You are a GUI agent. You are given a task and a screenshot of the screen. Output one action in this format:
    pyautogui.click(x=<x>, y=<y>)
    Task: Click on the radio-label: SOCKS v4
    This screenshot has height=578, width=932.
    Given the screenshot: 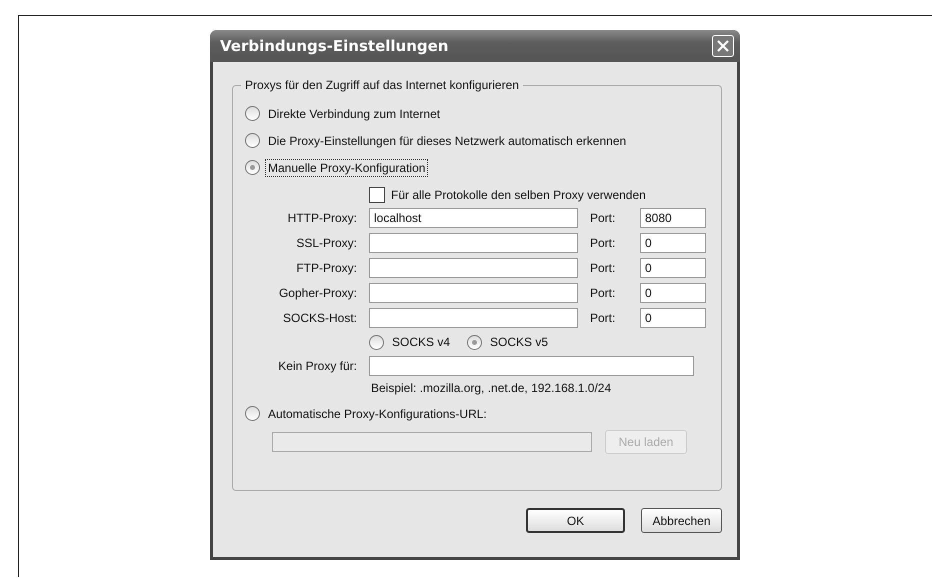 What is the action you would take?
    pyautogui.click(x=421, y=342)
    